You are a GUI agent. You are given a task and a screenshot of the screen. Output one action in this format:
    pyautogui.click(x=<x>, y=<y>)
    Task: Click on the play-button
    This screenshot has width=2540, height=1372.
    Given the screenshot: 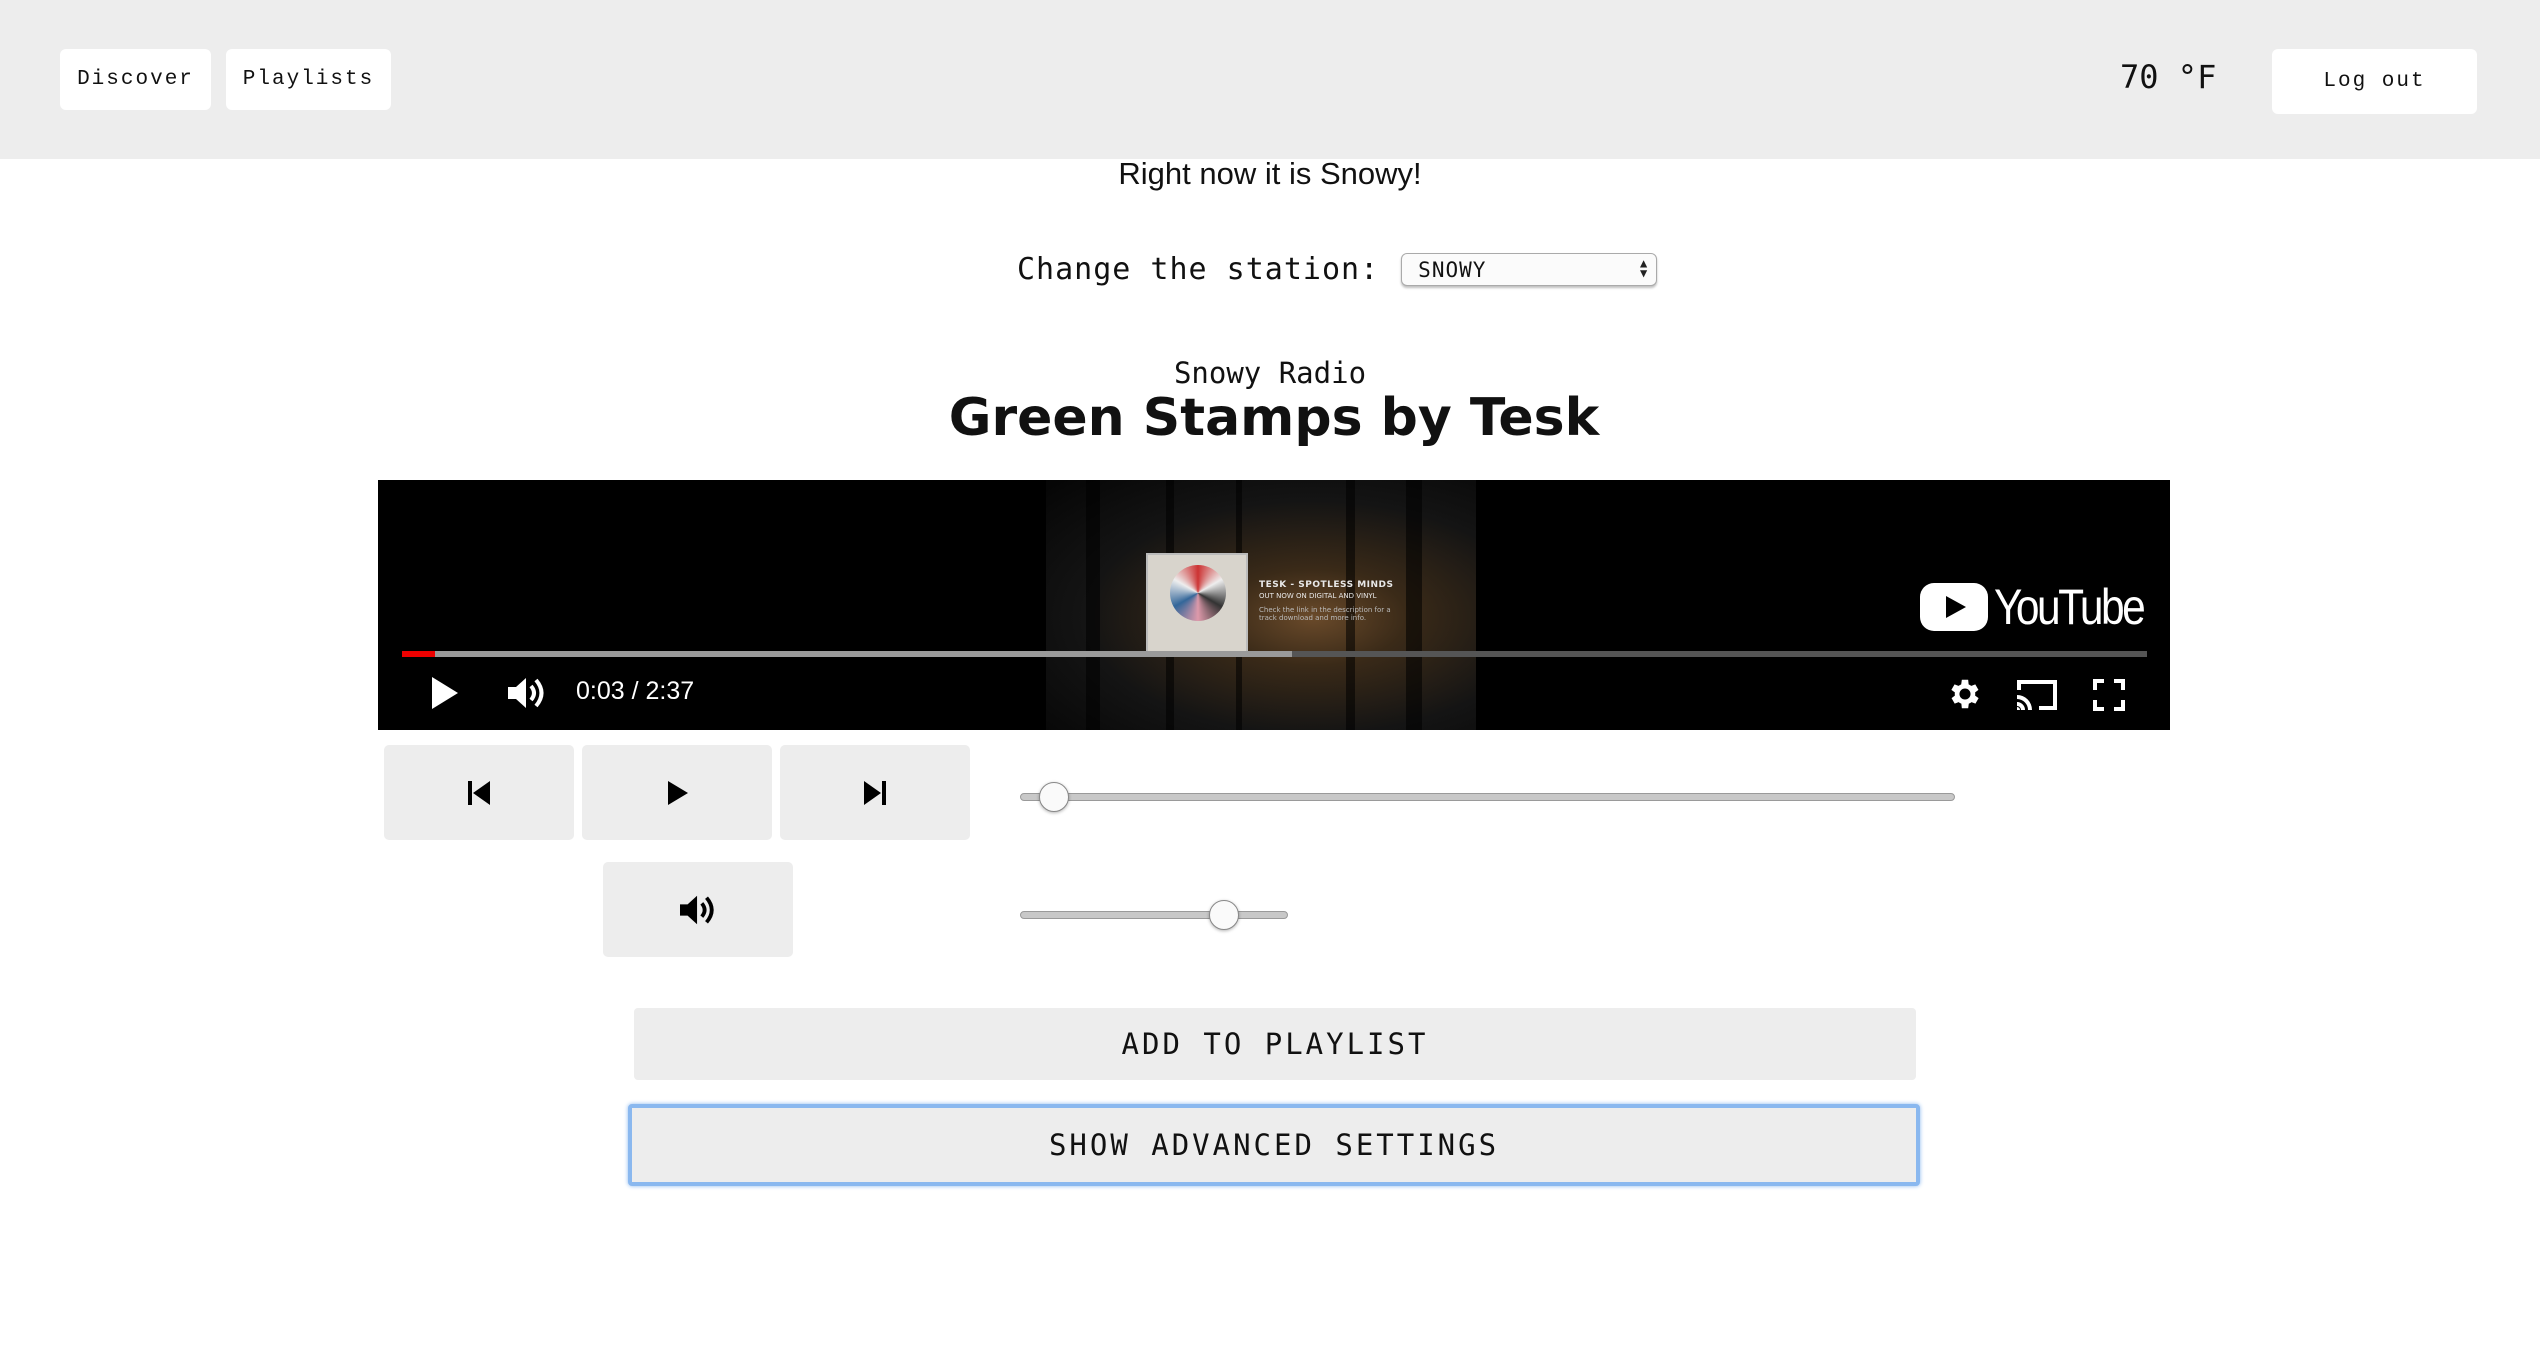 What is the action you would take?
    pyautogui.click(x=677, y=792)
    